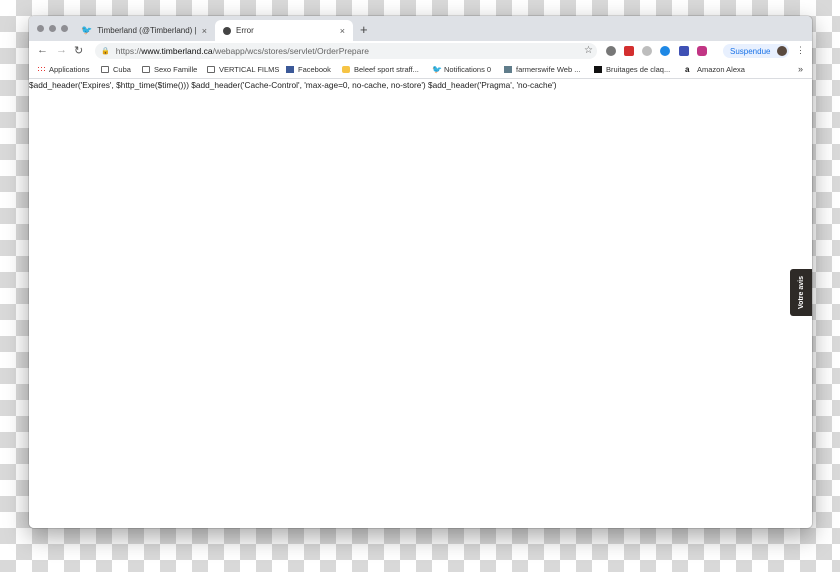 This screenshot has width=840, height=572. I want to click on farmerswife-icon, so click(508, 69).